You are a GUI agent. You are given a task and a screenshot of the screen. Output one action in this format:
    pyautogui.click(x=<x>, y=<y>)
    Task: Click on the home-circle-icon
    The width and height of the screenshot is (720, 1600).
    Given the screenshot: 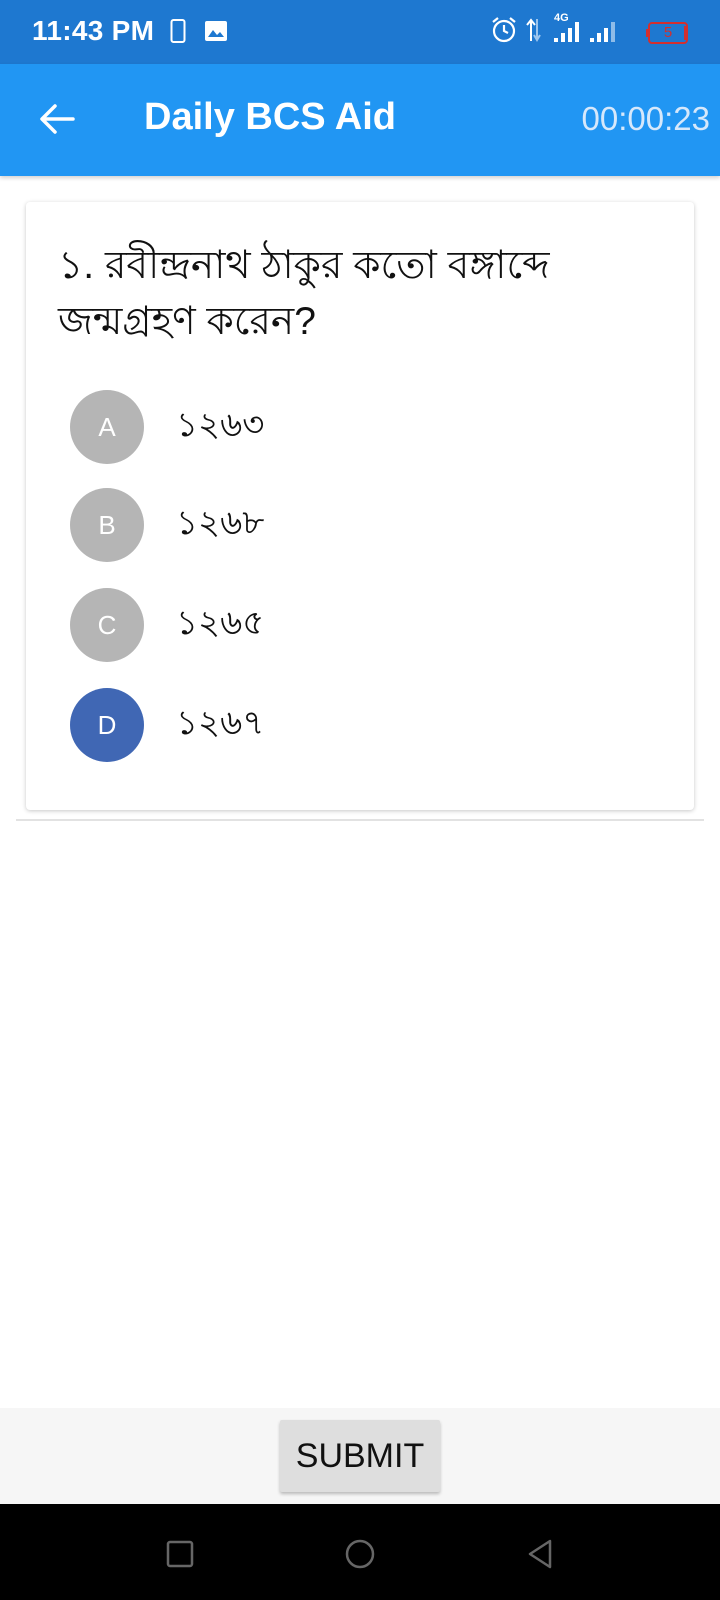 What is the action you would take?
    pyautogui.click(x=360, y=1554)
    